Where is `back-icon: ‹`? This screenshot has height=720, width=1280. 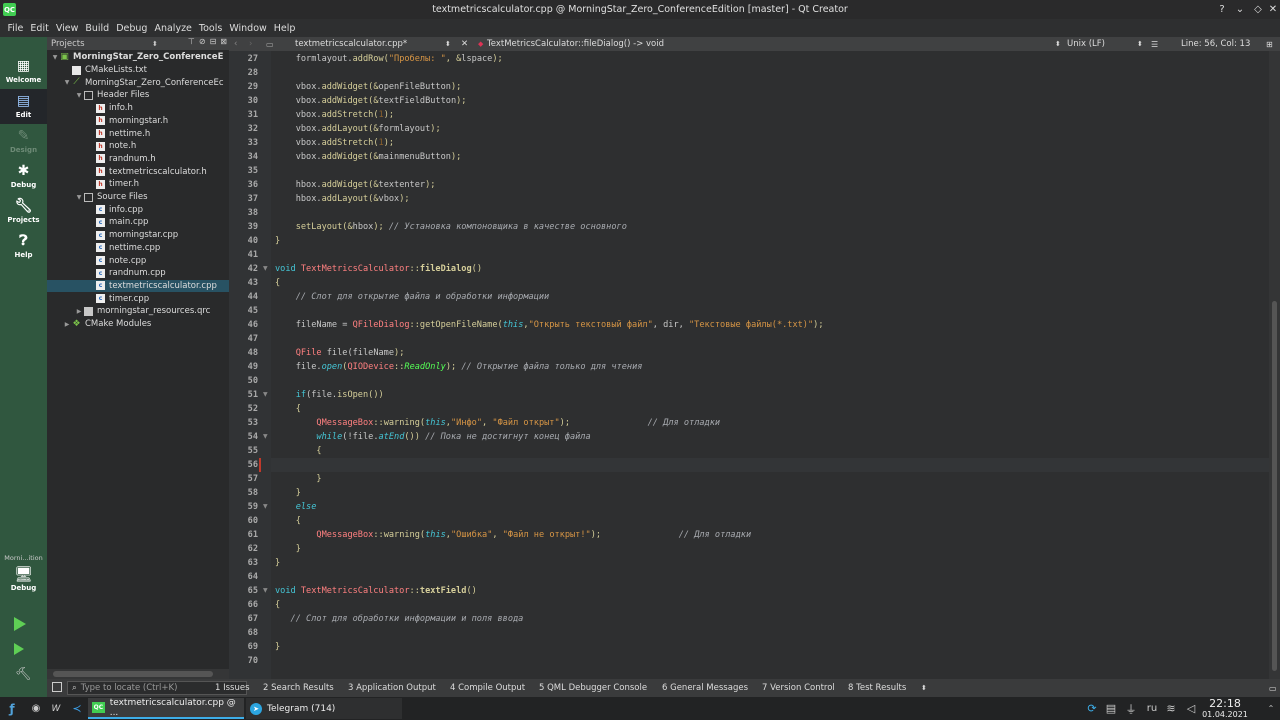
back-icon: ‹ is located at coordinates (235, 44).